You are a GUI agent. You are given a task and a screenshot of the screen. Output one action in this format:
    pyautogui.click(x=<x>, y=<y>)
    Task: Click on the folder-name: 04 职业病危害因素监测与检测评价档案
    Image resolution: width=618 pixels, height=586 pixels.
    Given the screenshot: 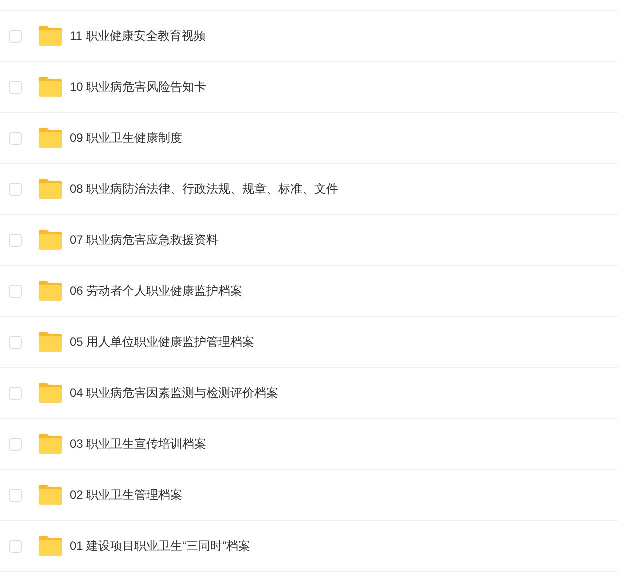 What is the action you would take?
    pyautogui.click(x=174, y=393)
    